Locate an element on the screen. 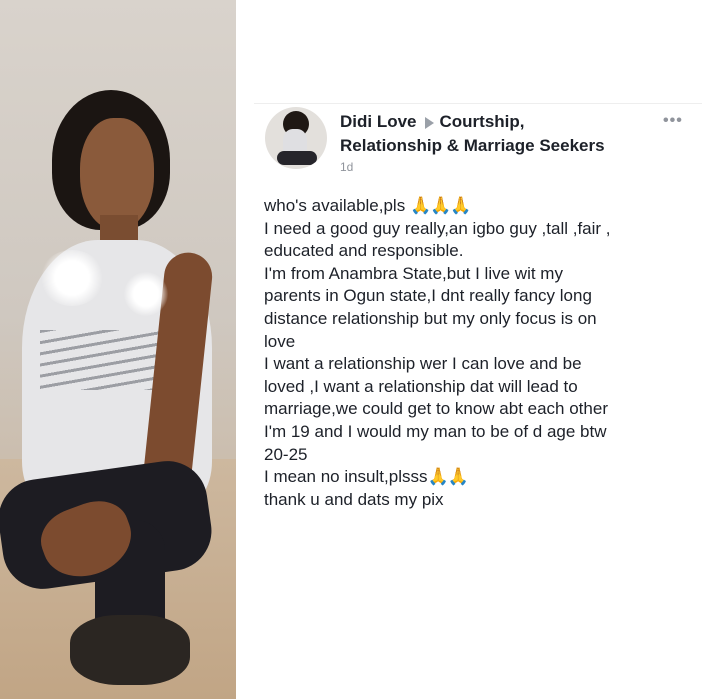 The image size is (720, 699). post-line: thank u and dats my pix is located at coordinates (354, 499).